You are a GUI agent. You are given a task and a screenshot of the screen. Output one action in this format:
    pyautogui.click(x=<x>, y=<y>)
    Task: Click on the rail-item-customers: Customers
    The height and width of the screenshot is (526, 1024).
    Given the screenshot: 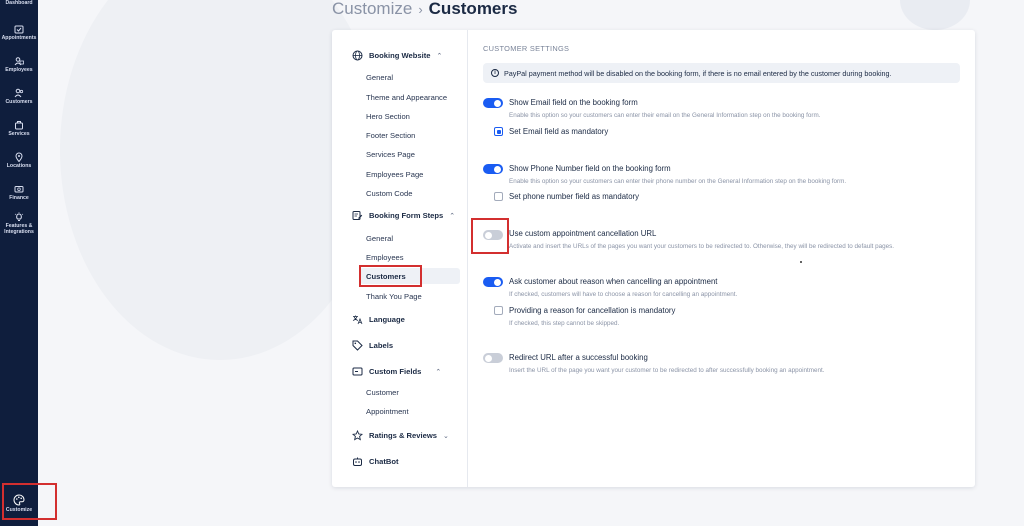 What is the action you would take?
    pyautogui.click(x=19, y=96)
    